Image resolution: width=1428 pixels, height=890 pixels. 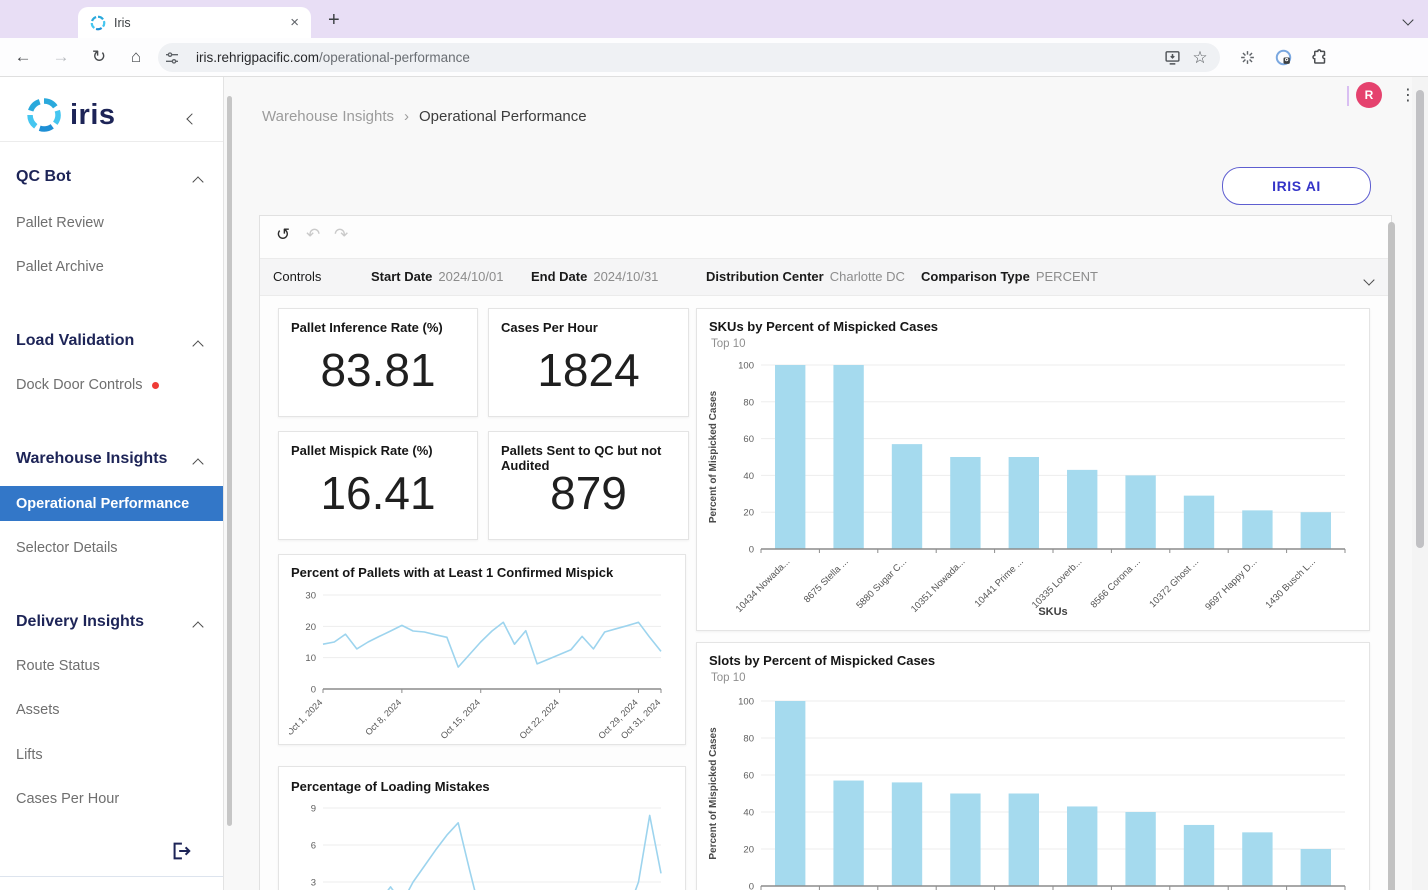 What do you see at coordinates (93, 114) in the screenshot?
I see `logo-text: iris` at bounding box center [93, 114].